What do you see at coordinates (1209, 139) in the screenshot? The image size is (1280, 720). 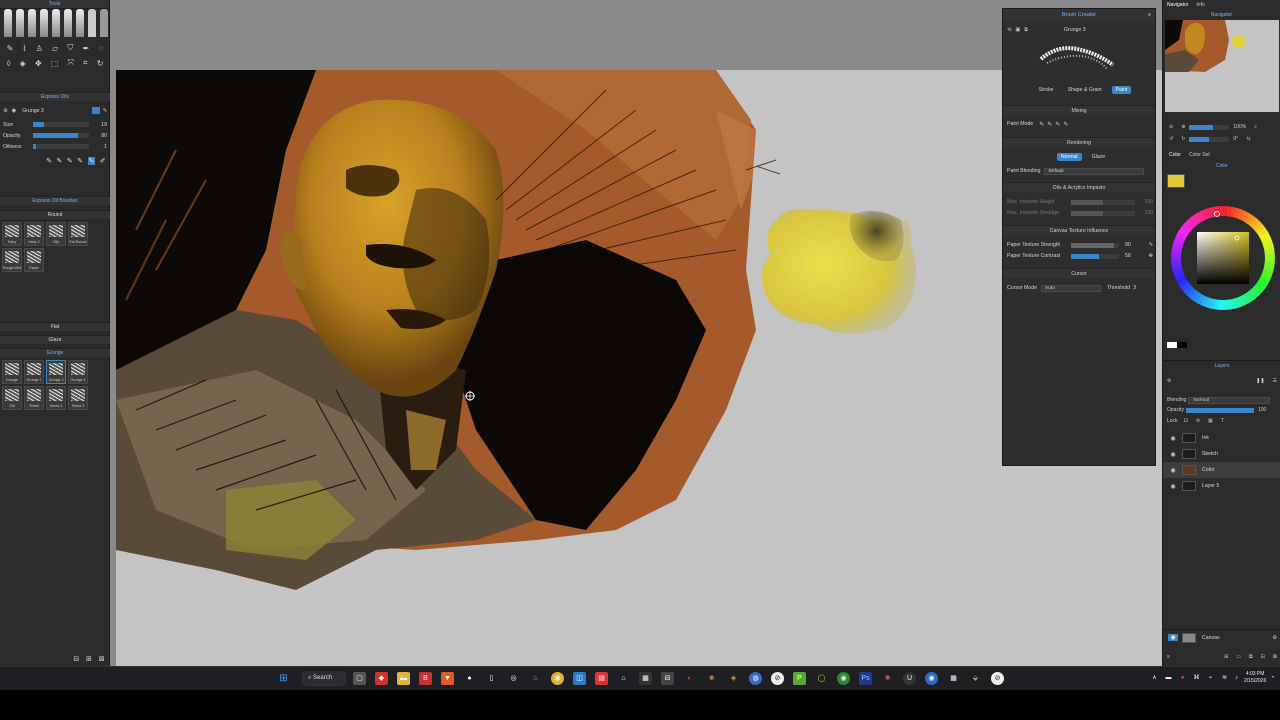 I see `rotation-slider` at bounding box center [1209, 139].